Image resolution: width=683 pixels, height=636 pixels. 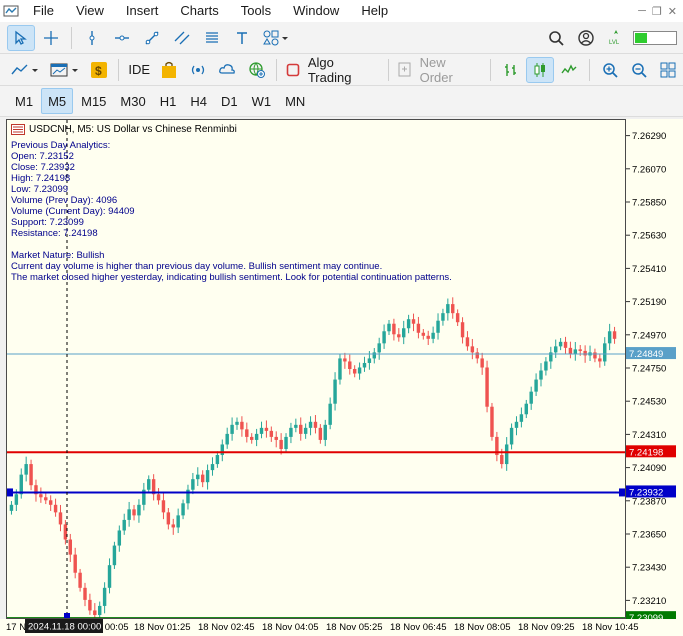 I want to click on cursor-time-text: 2024.11.18 00:00, so click(x=64, y=627).